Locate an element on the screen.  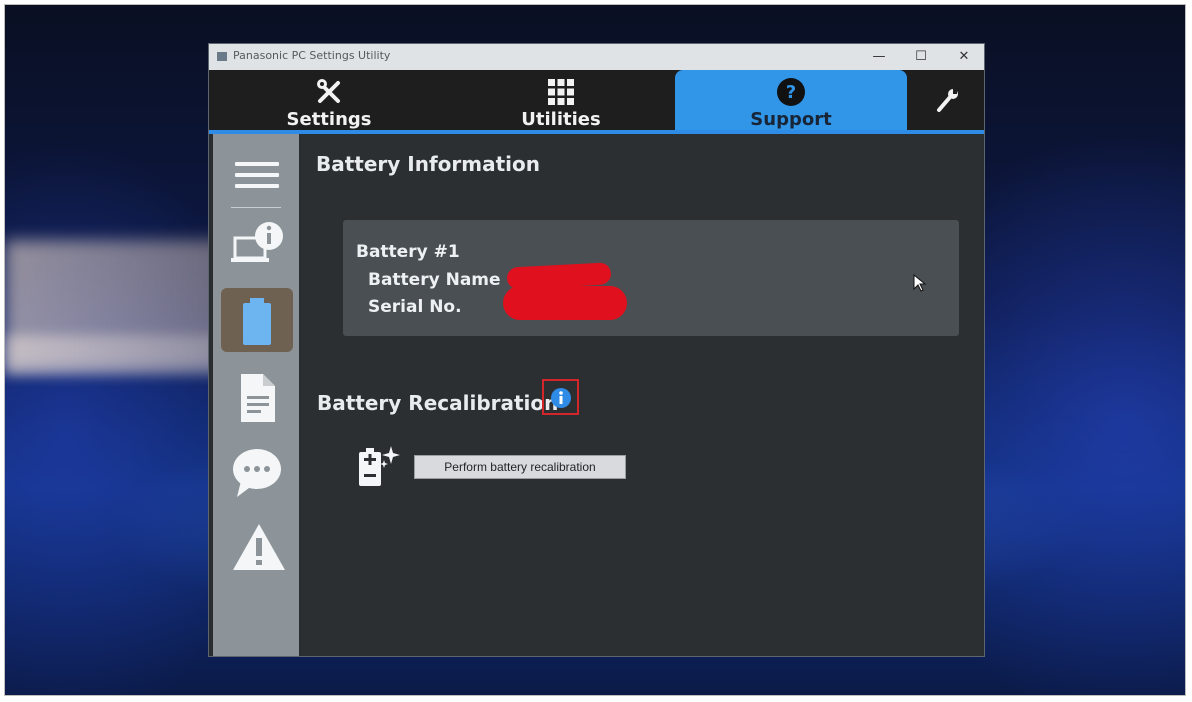
battery-icon is located at coordinates (257, 321).